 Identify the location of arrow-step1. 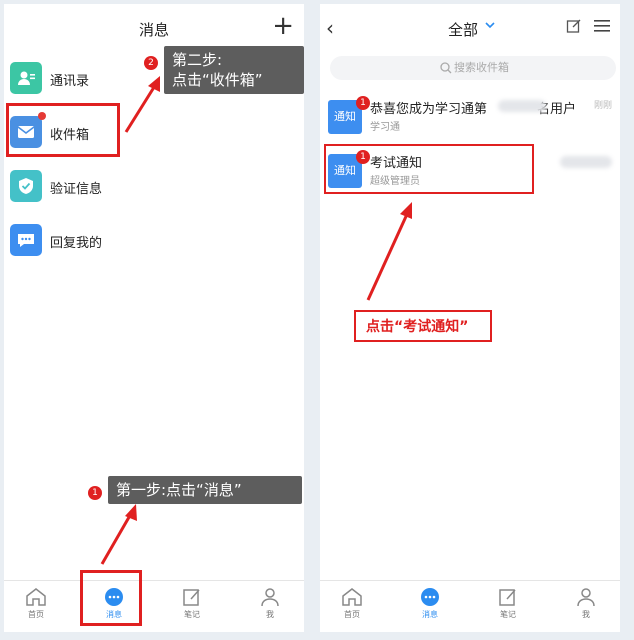
(117, 538).